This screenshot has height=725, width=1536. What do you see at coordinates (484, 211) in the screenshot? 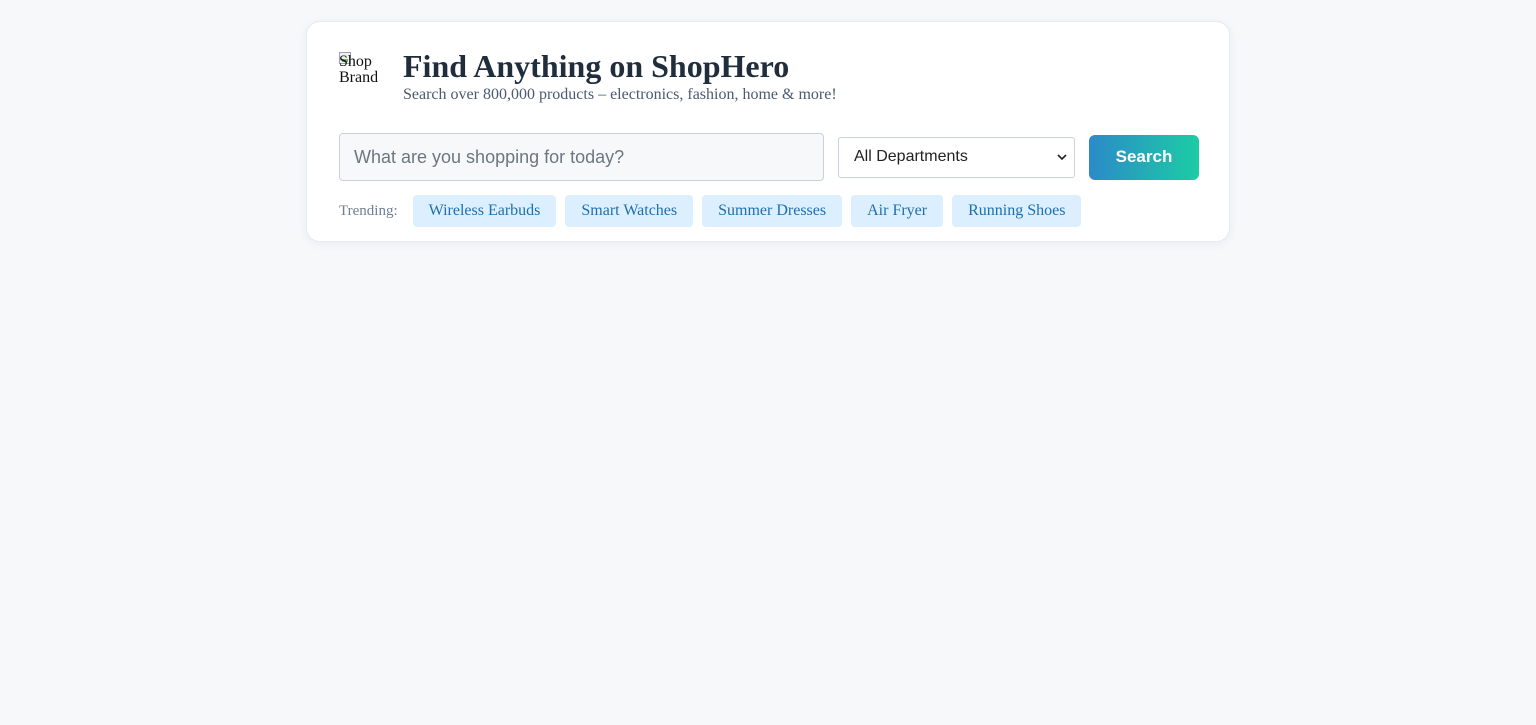
I see `trending-chip-wireless-earbuds: Wireless Earbuds` at bounding box center [484, 211].